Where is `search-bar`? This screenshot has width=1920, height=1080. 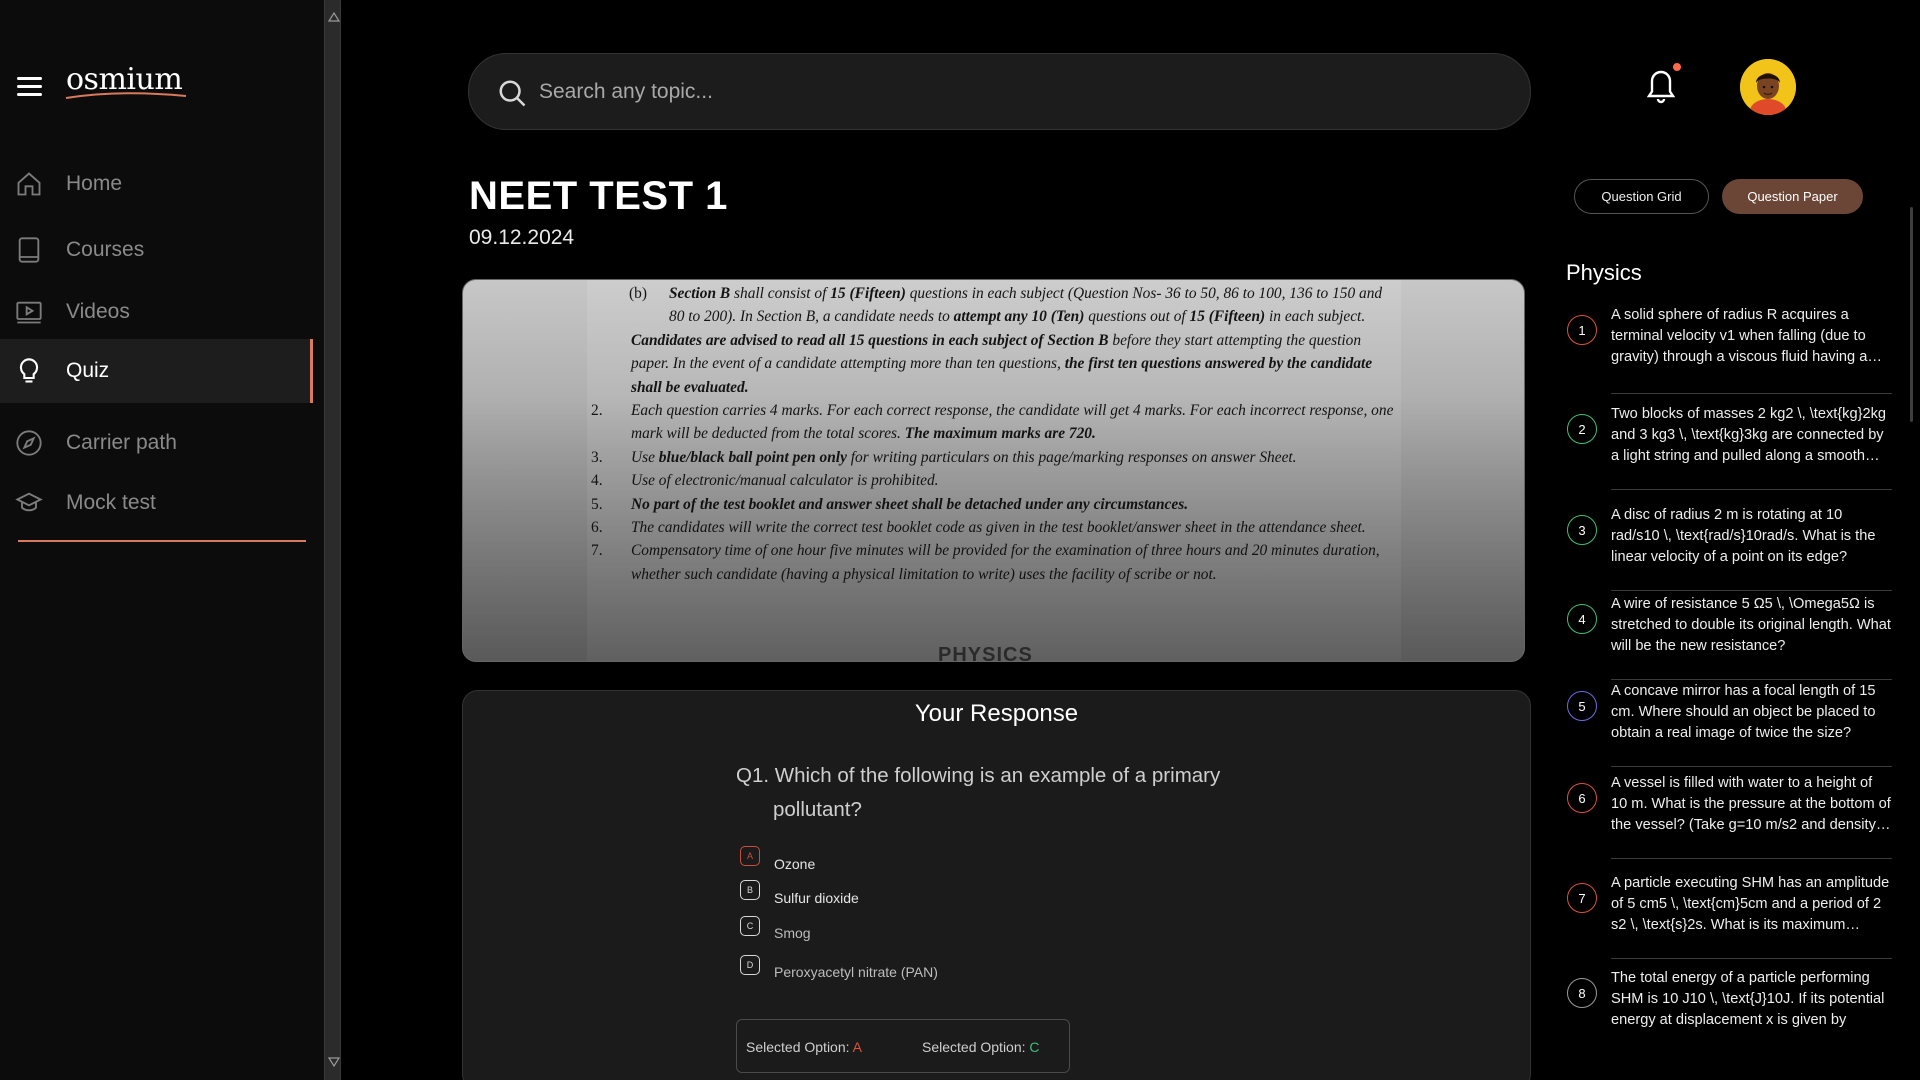
search-bar is located at coordinates (999, 91).